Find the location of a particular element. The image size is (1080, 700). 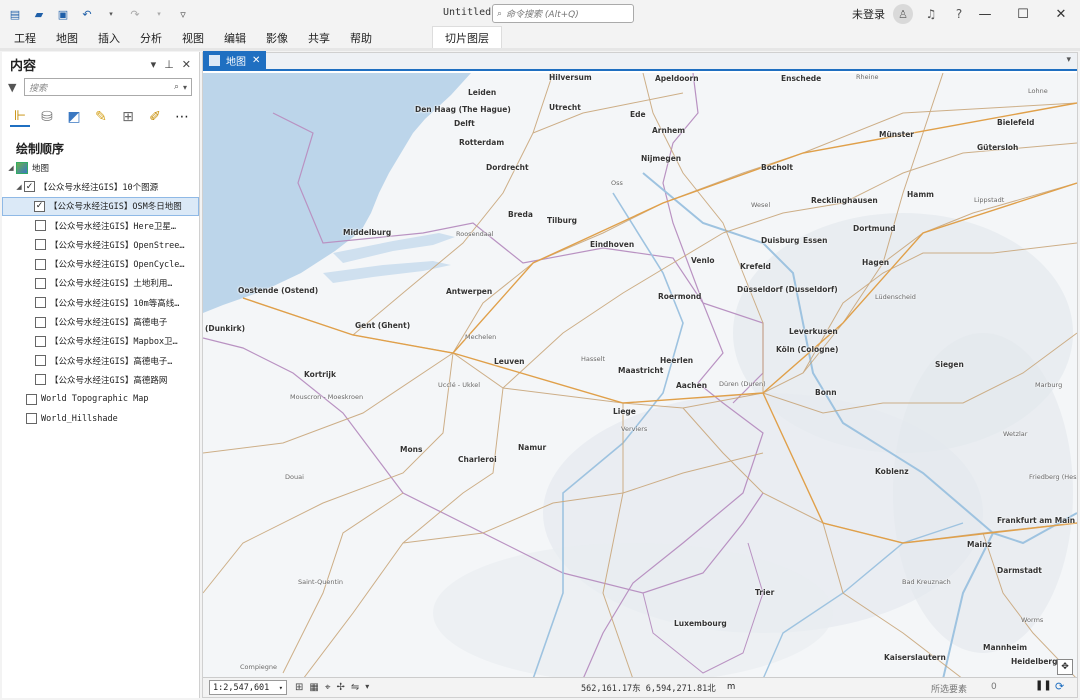

maximize-icon: ☐ is located at coordinates (1023, 14).